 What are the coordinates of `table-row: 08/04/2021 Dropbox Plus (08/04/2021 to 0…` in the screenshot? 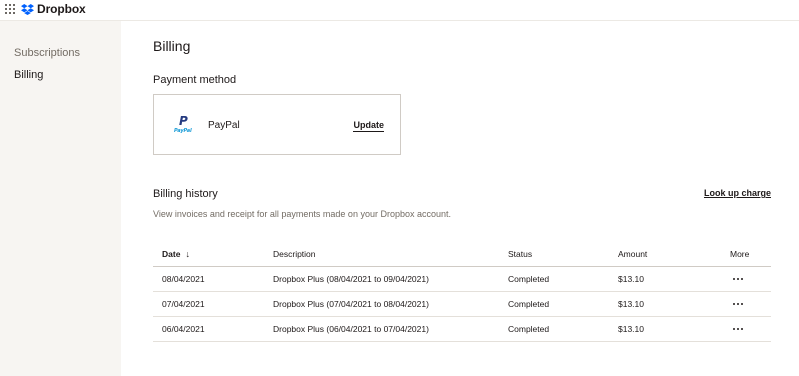 It's located at (462, 279).